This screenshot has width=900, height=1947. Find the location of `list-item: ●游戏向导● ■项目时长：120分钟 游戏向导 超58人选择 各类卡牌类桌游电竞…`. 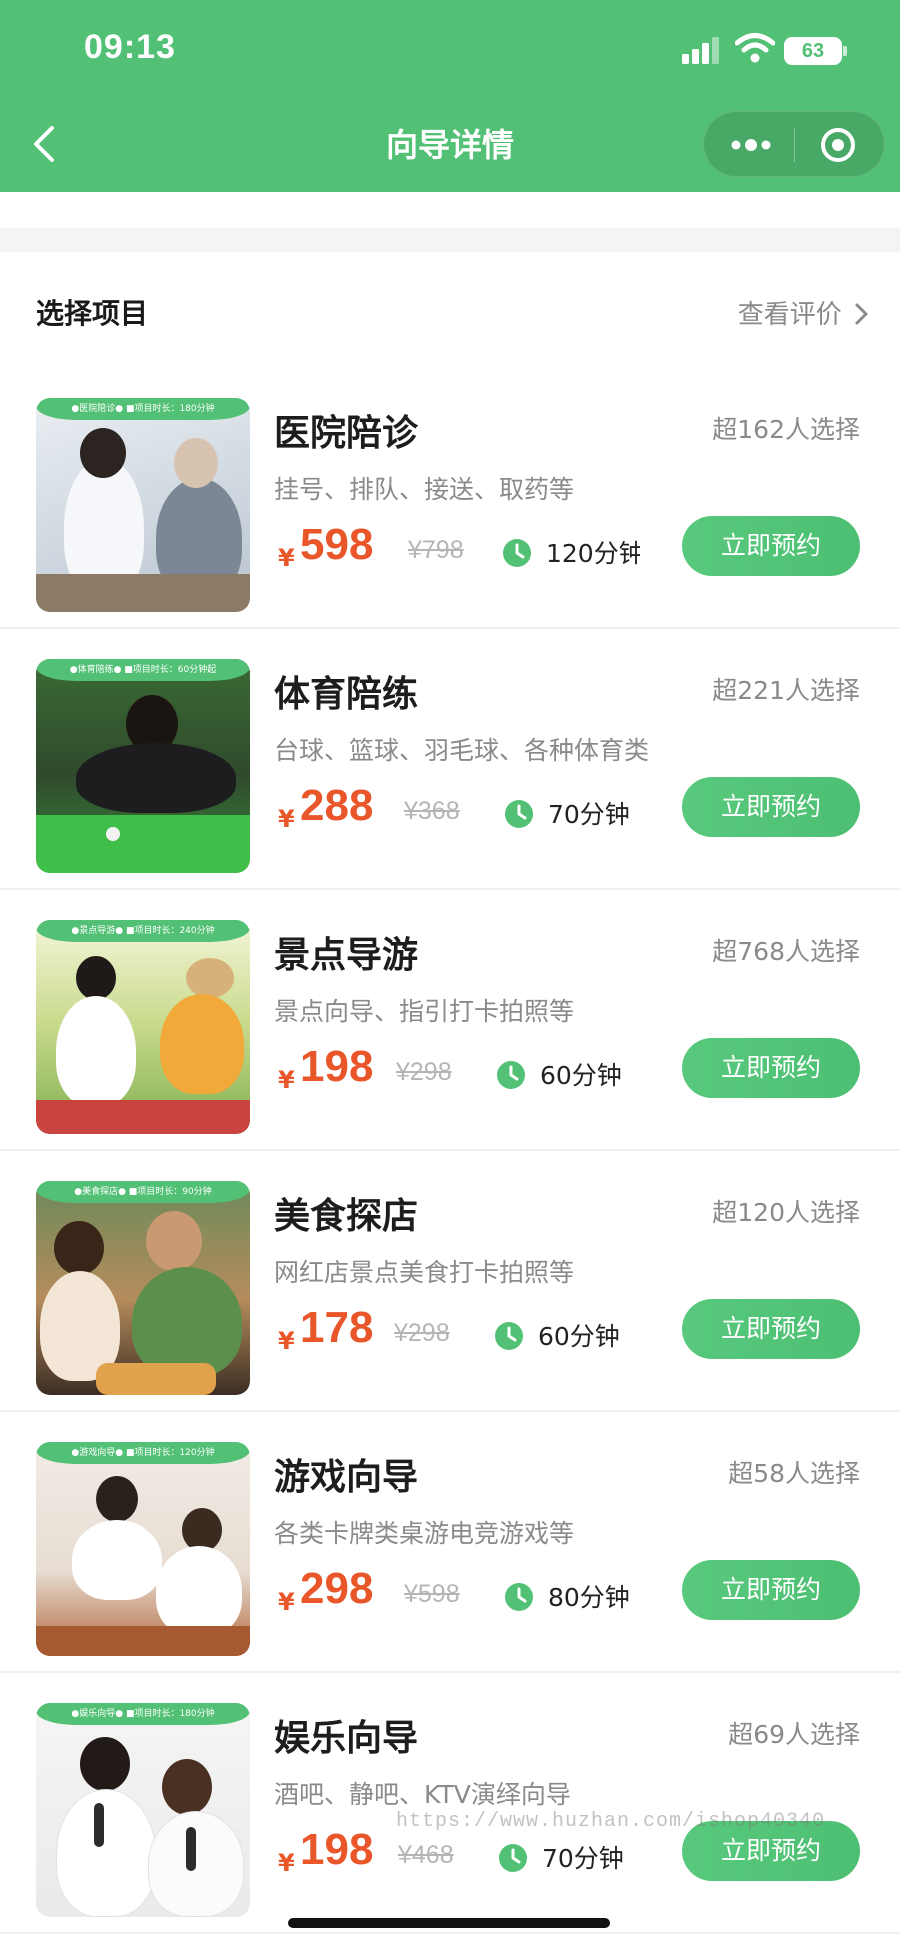

list-item: ●游戏向导● ■项目时长：120分钟 游戏向导 超58人选择 各类卡牌类桌游电竞… is located at coordinates (450, 1542).